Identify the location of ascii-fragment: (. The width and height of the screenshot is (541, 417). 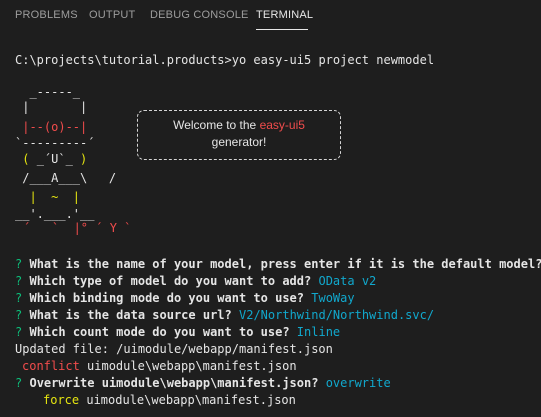
(26, 159).